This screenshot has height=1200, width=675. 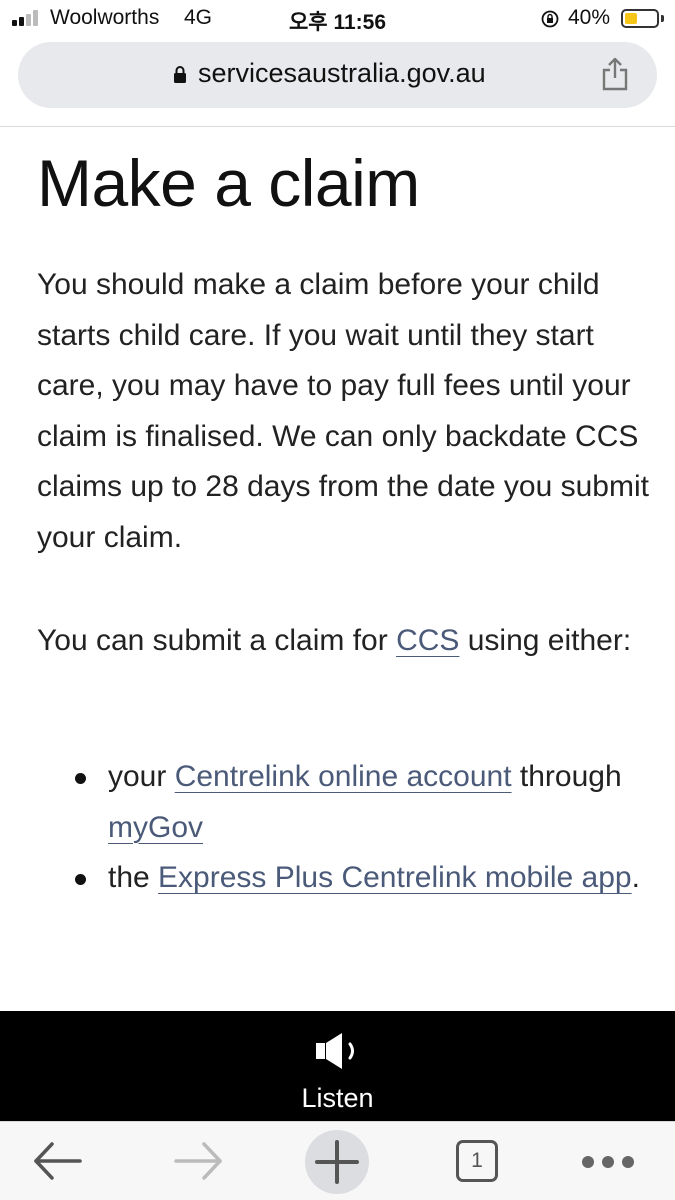 I want to click on forward-arrow-icon, so click(x=198, y=1161).